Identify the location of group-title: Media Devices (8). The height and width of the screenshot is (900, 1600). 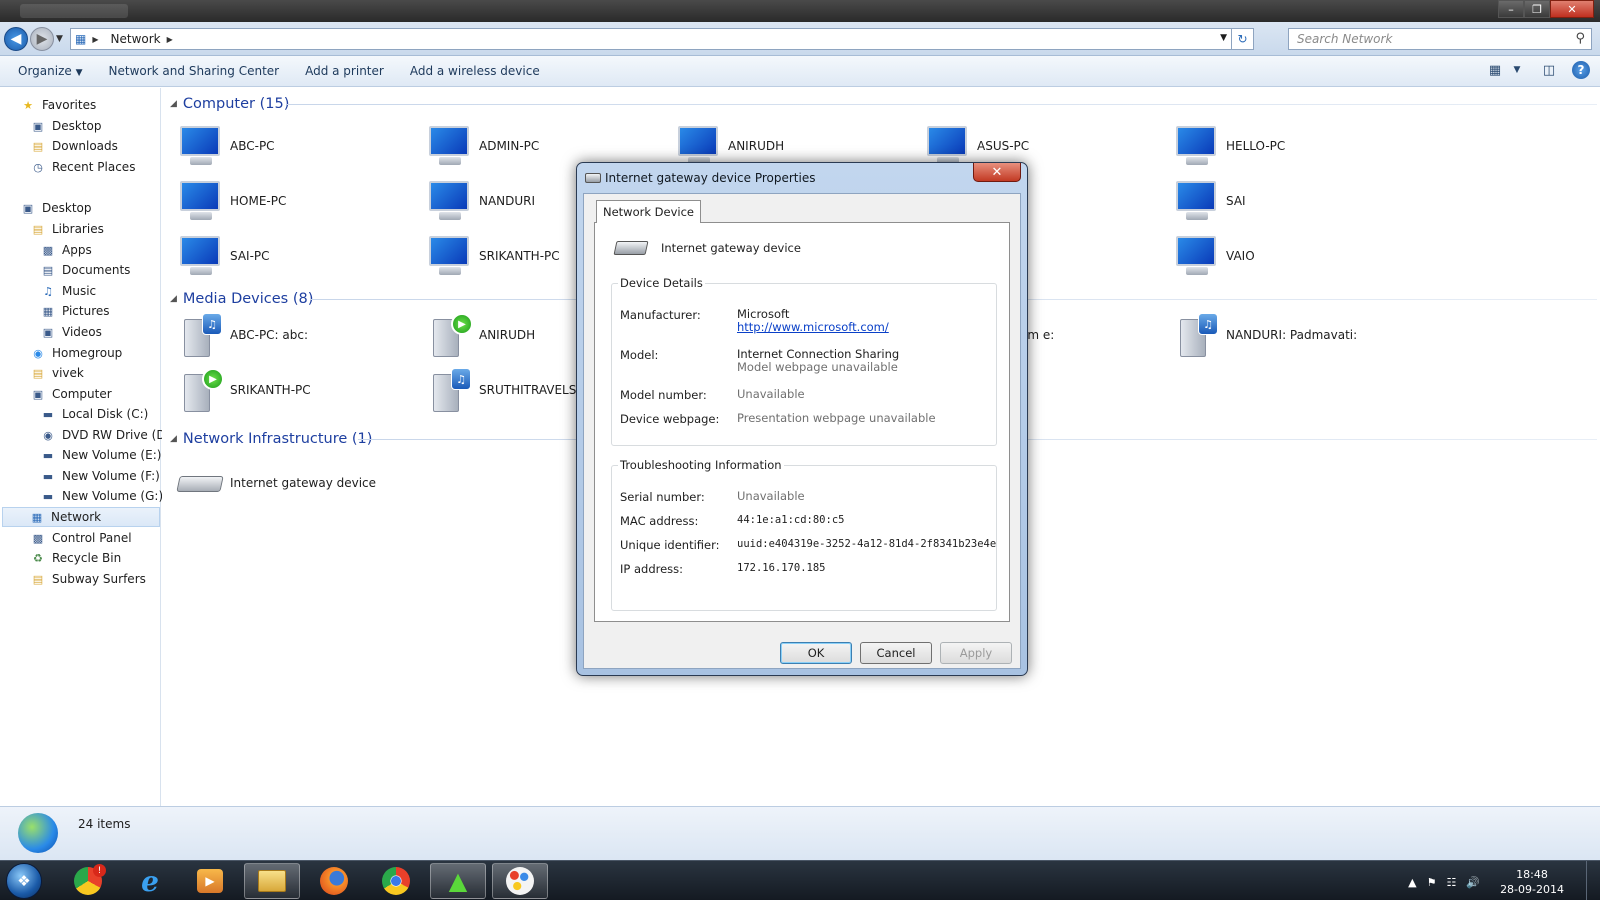
(248, 299).